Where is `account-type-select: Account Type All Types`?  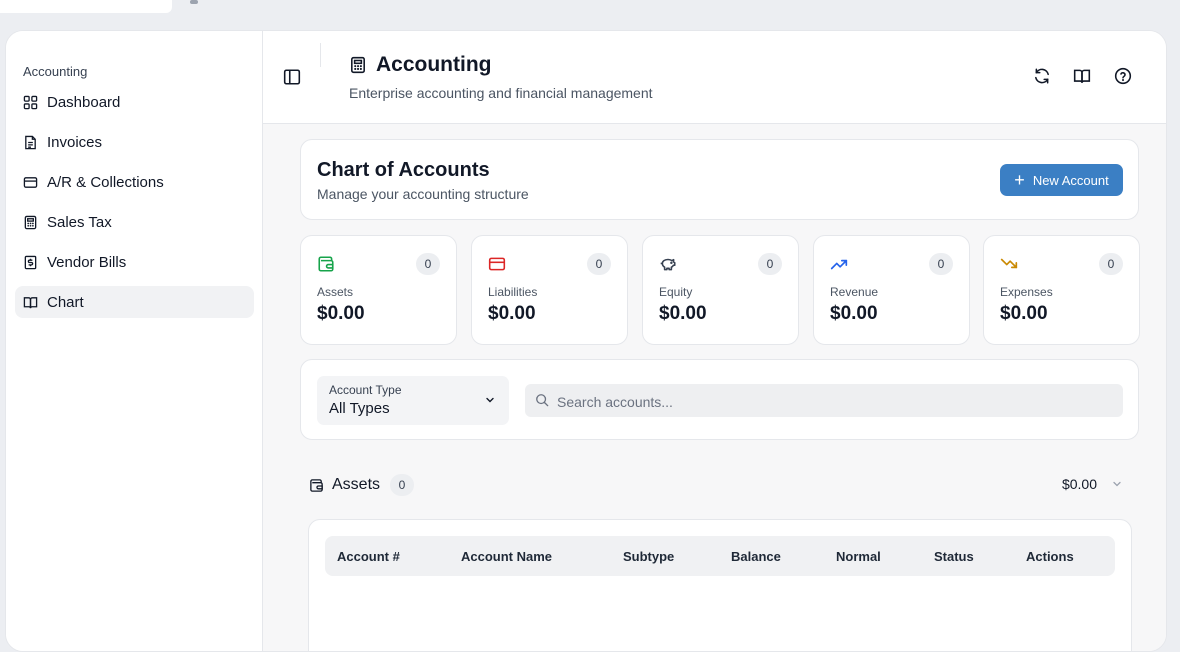
account-type-select: Account Type All Types is located at coordinates (413, 400).